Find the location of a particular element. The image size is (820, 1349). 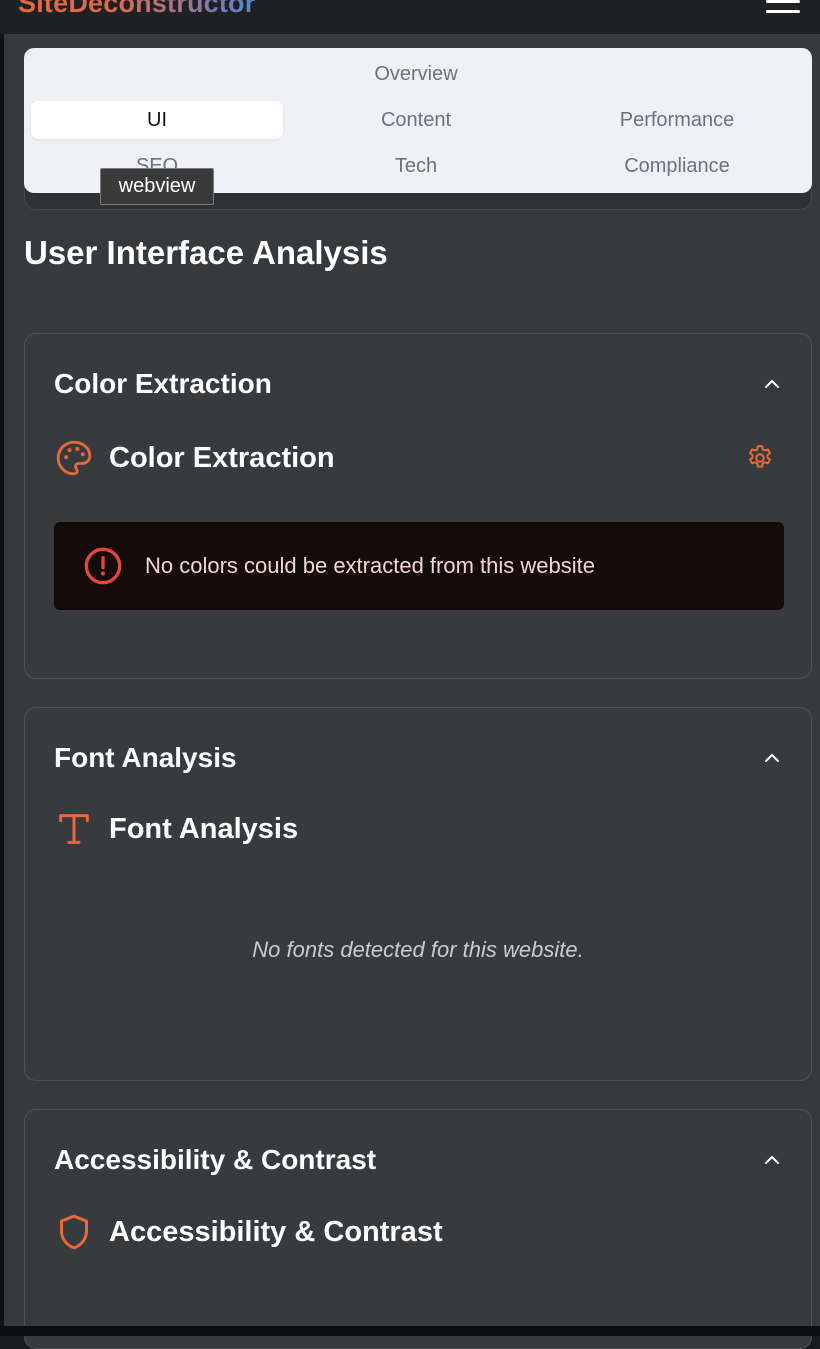

page-title: User Interface Analysis is located at coordinates (206, 252).